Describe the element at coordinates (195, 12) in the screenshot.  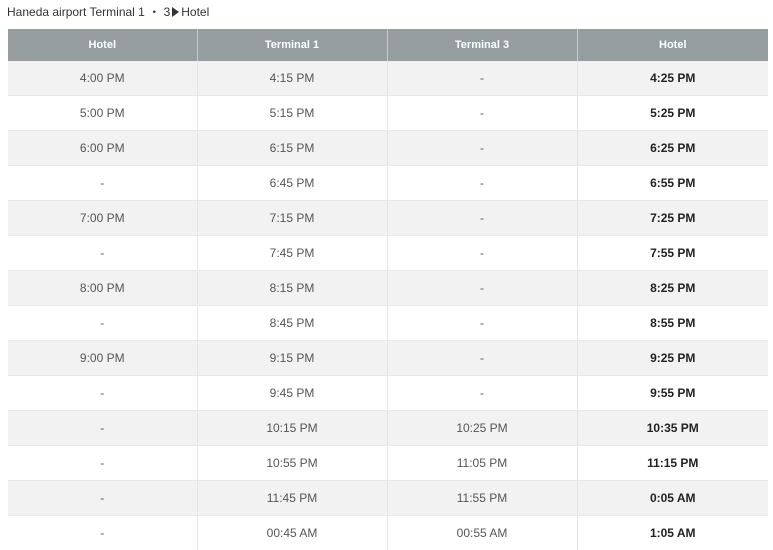
I see `title-destination: Hotel` at that location.